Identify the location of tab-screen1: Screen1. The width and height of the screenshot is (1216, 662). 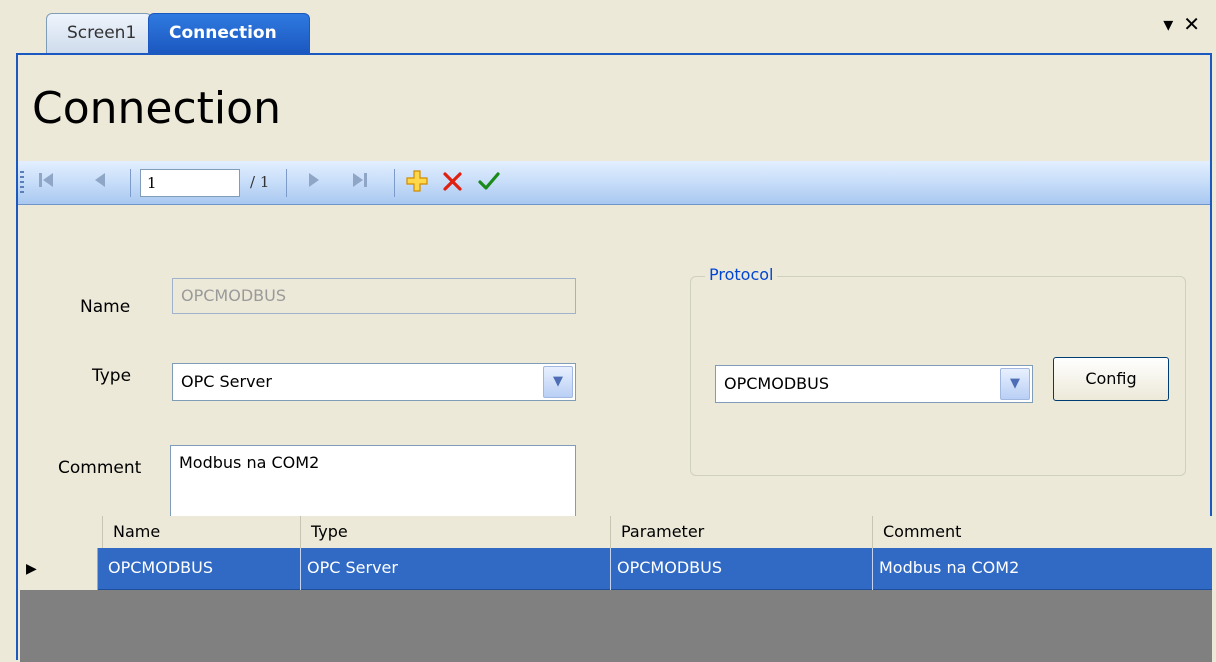
(99, 33).